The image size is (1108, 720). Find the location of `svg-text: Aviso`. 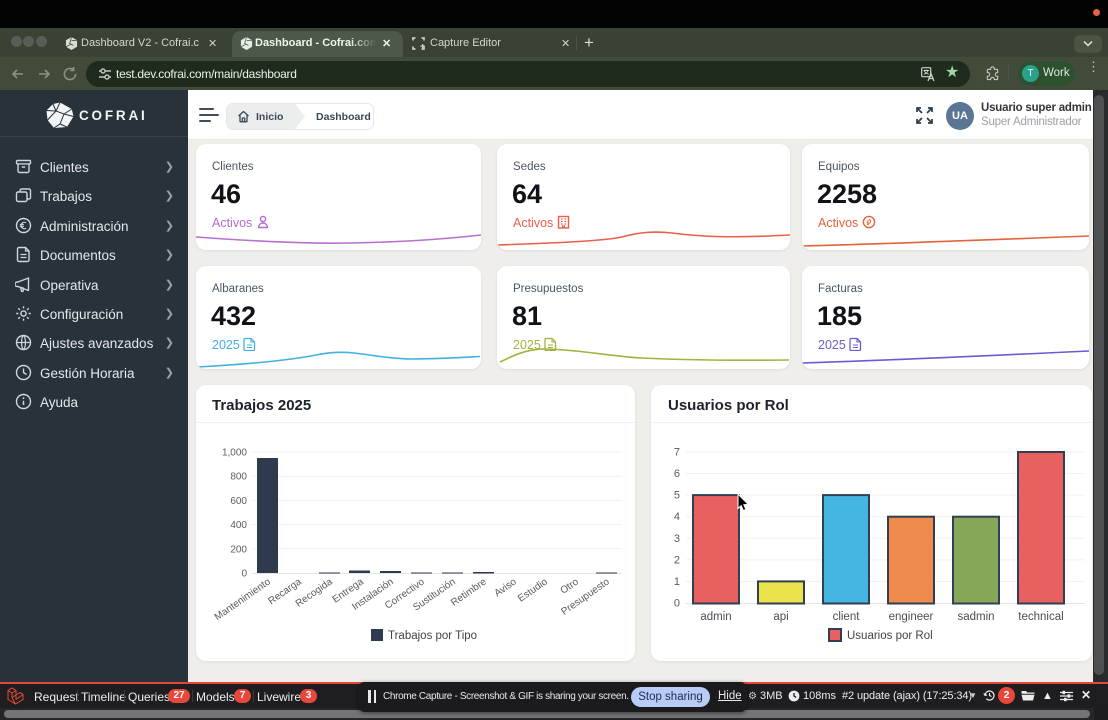

svg-text: Aviso is located at coordinates (506, 587).